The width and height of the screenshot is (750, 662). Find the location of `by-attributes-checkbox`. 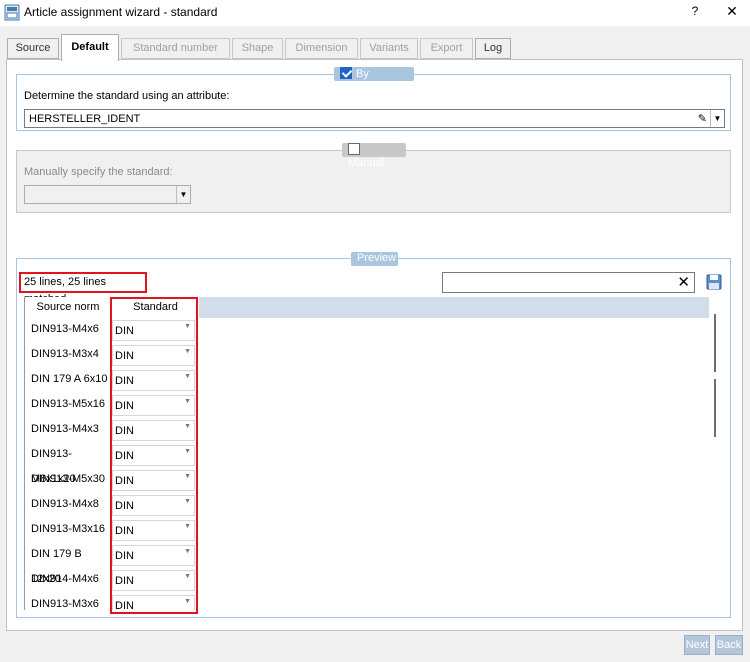

by-attributes-checkbox is located at coordinates (346, 73).